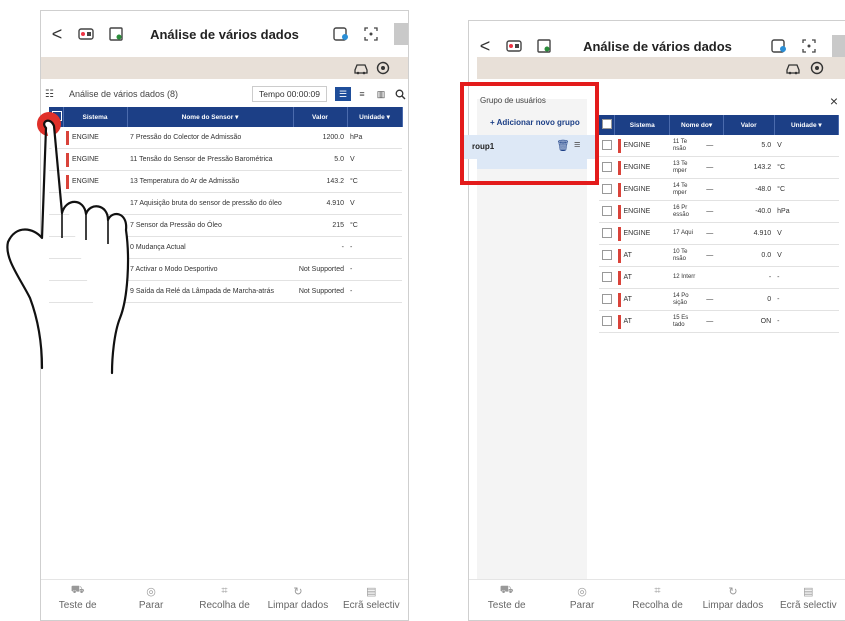 This screenshot has height=621, width=845. Describe the element at coordinates (224, 68) in the screenshot. I see `action-strip` at that location.